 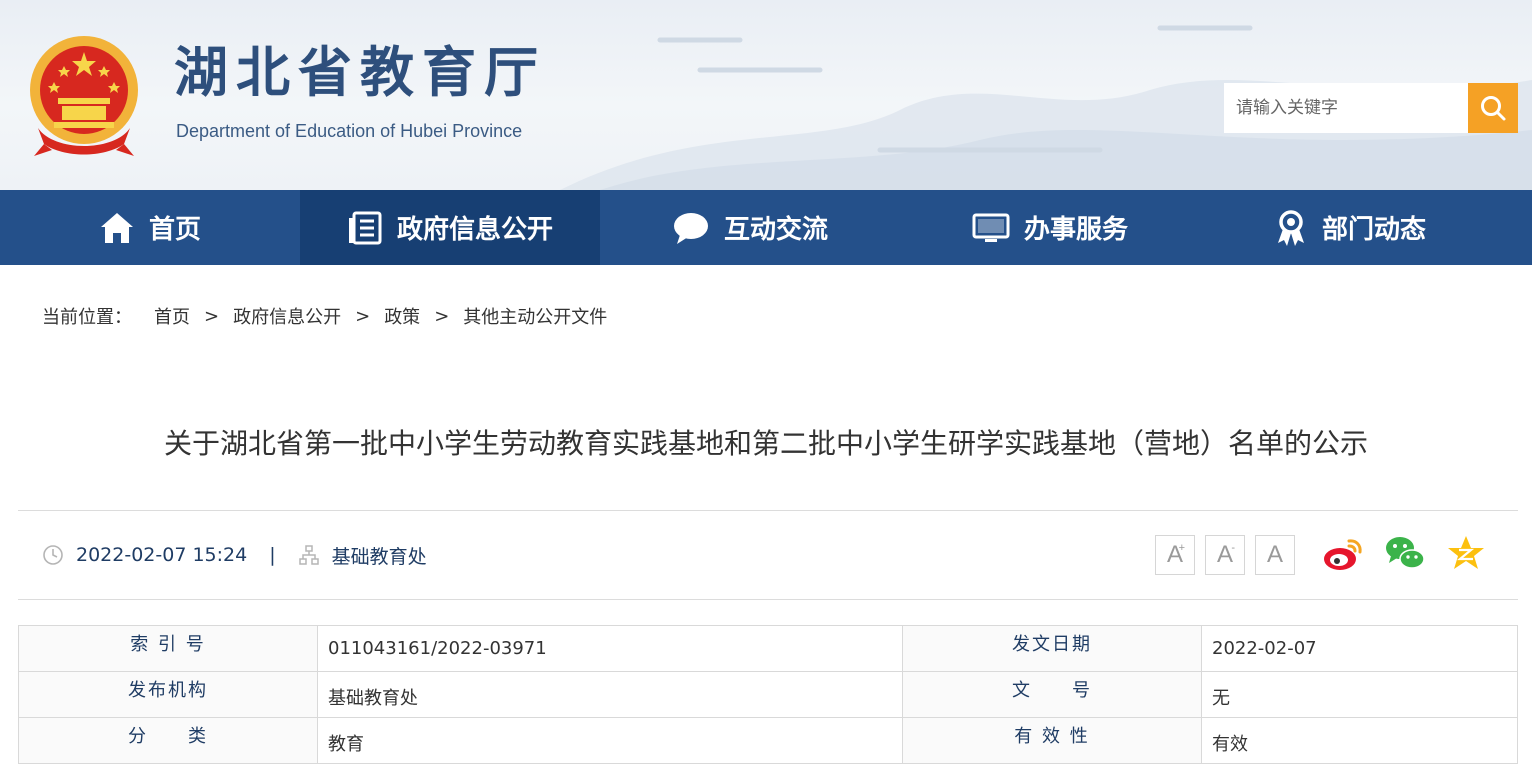 I want to click on nav-item-interaction: 互动交流, so click(x=750, y=227).